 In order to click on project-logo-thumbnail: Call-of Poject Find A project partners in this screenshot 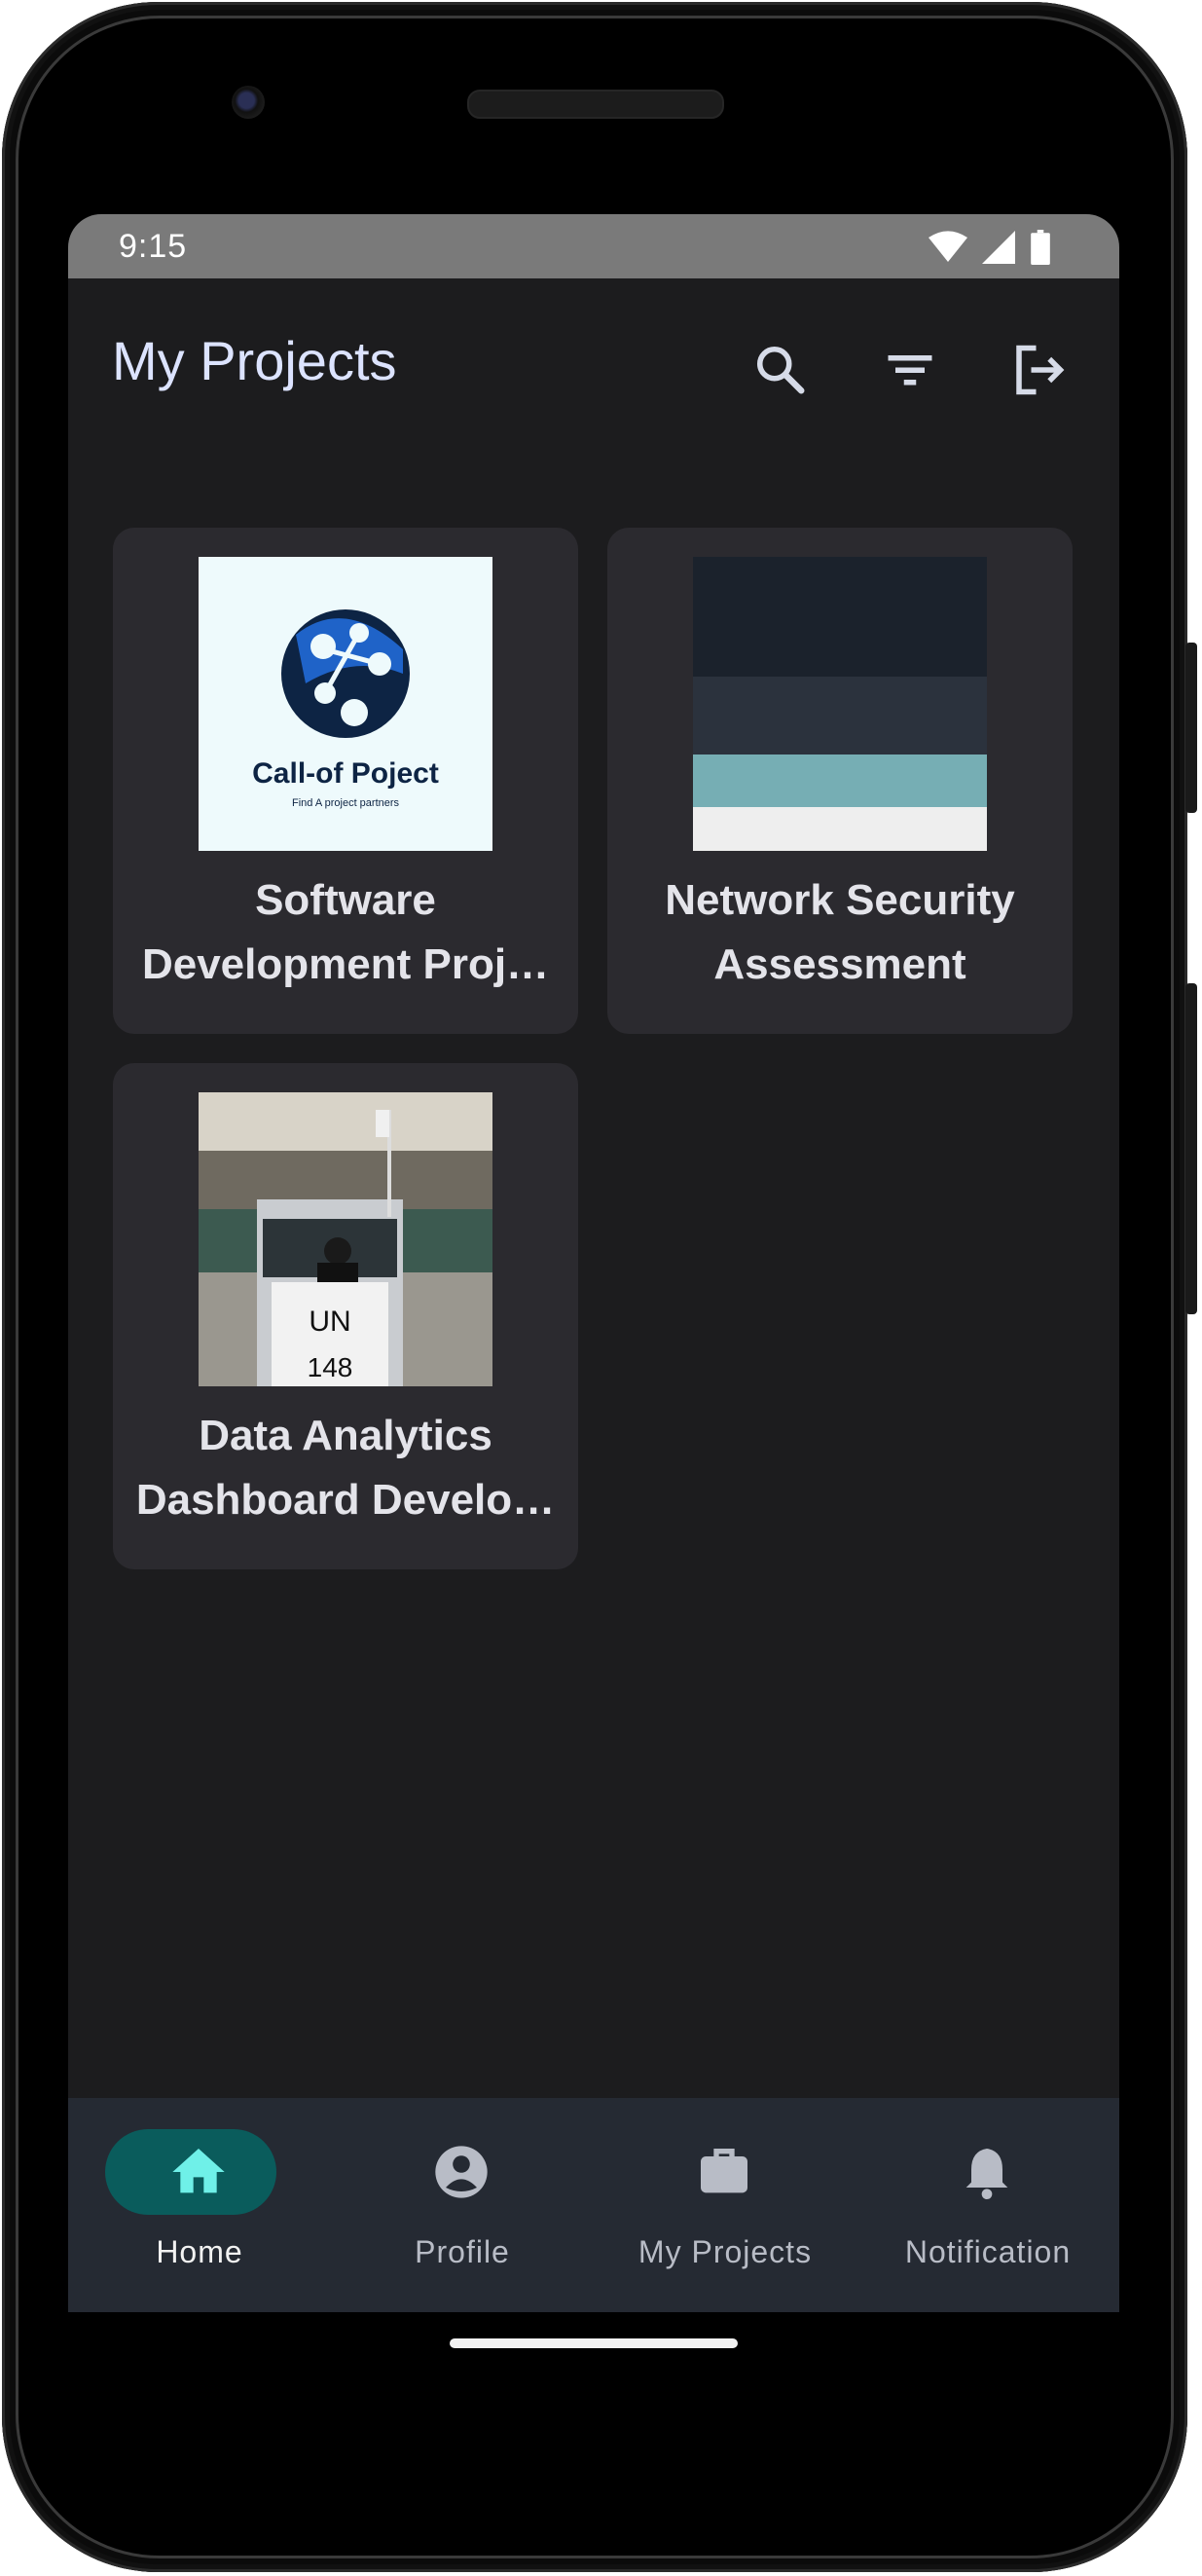, I will do `click(345, 704)`.